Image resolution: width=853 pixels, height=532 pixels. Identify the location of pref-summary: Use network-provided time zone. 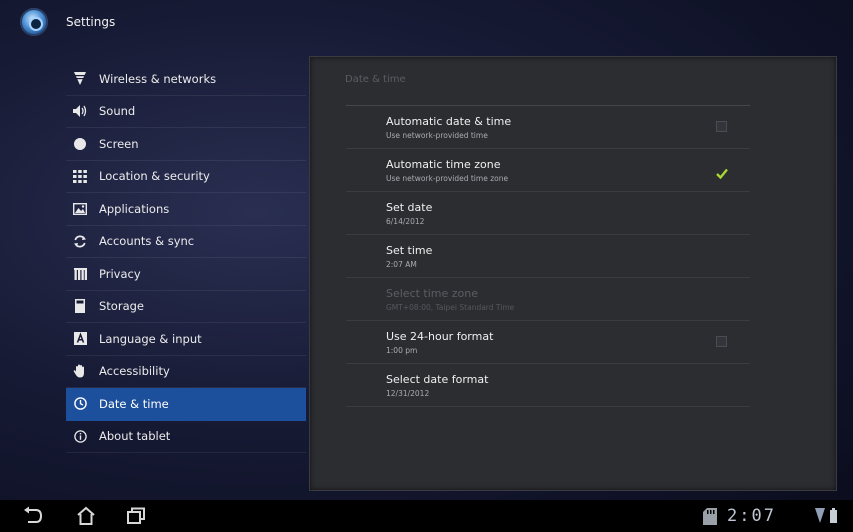
(447, 178).